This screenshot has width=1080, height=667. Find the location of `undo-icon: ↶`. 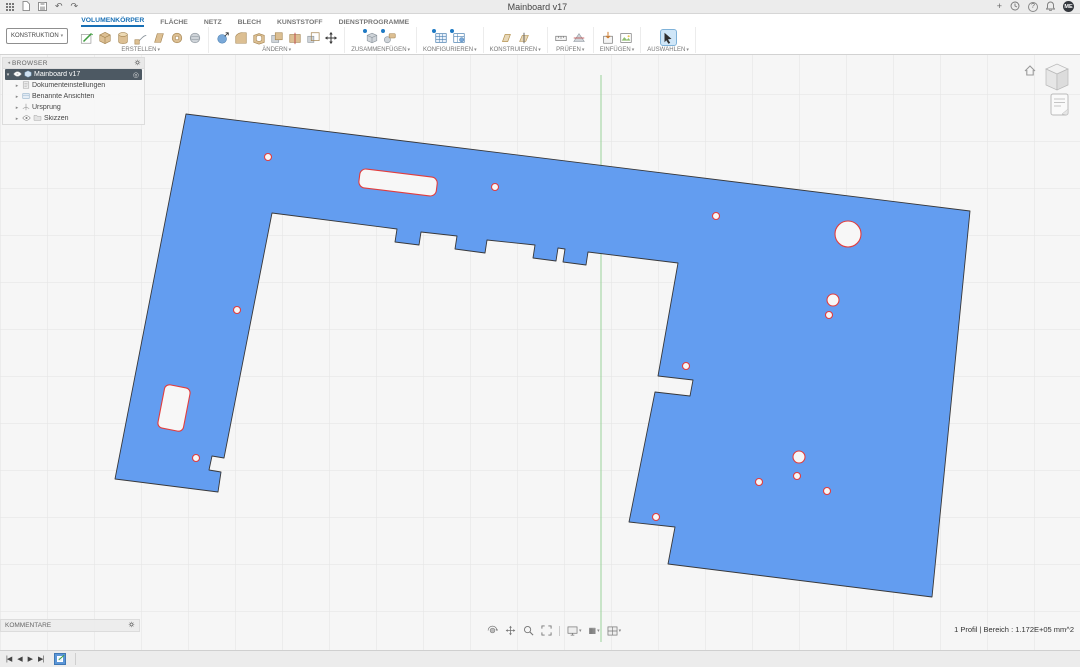

undo-icon: ↶ is located at coordinates (59, 6).